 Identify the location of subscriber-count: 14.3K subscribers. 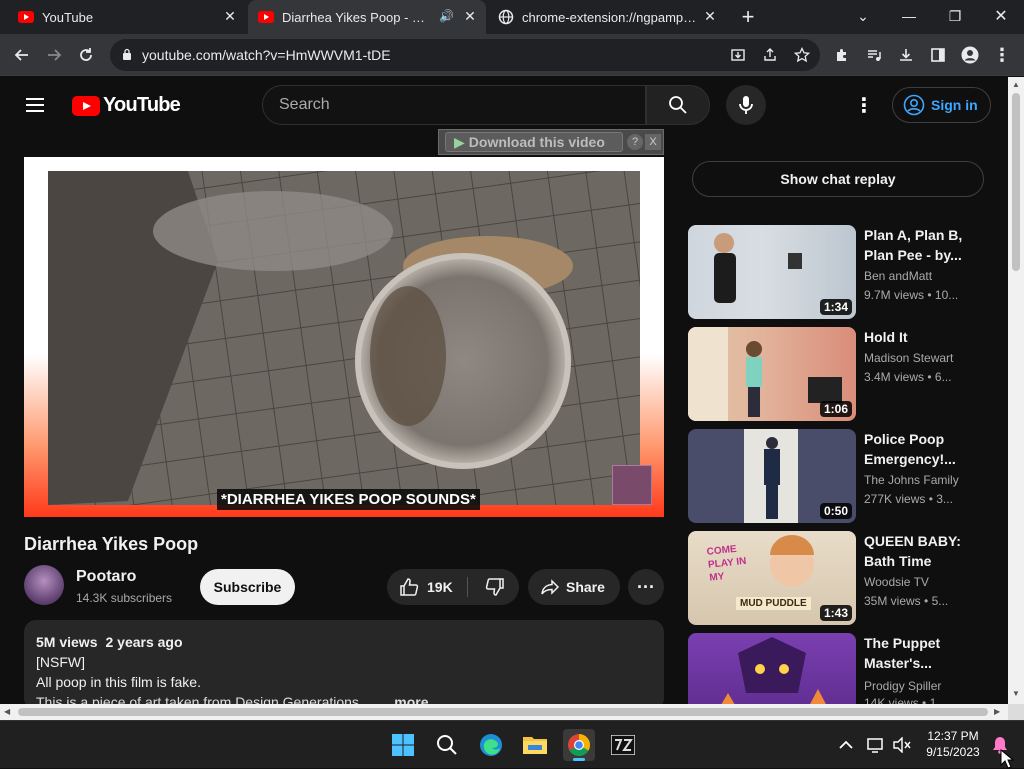
(124, 598).